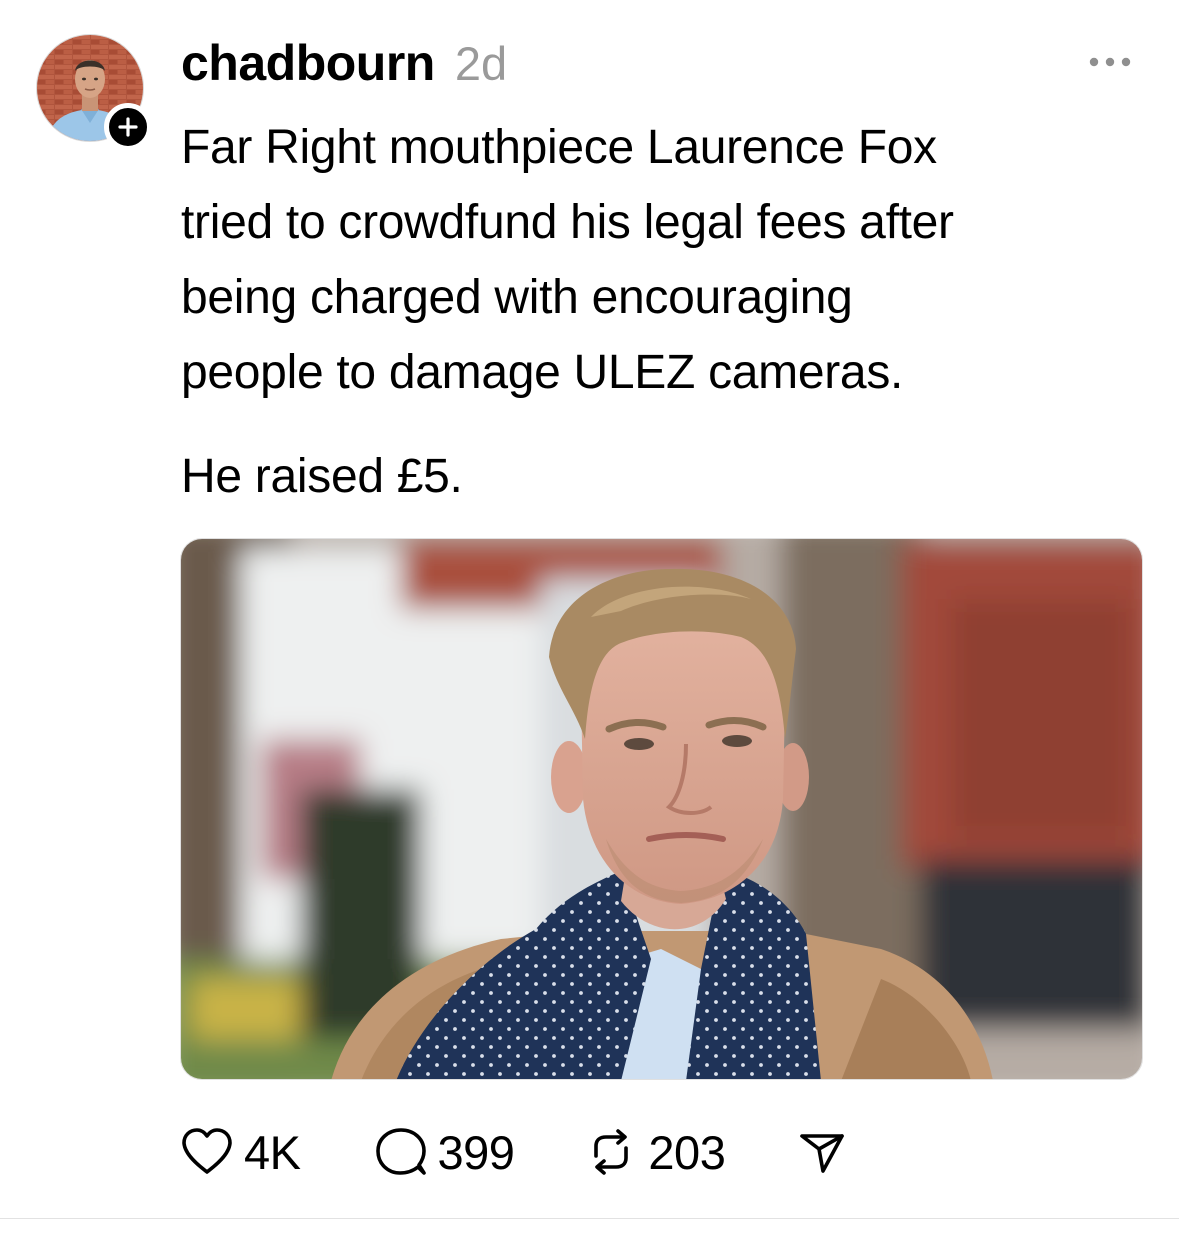 Image resolution: width=1179 pixels, height=1241 pixels. I want to click on plus-icon, so click(128, 127).